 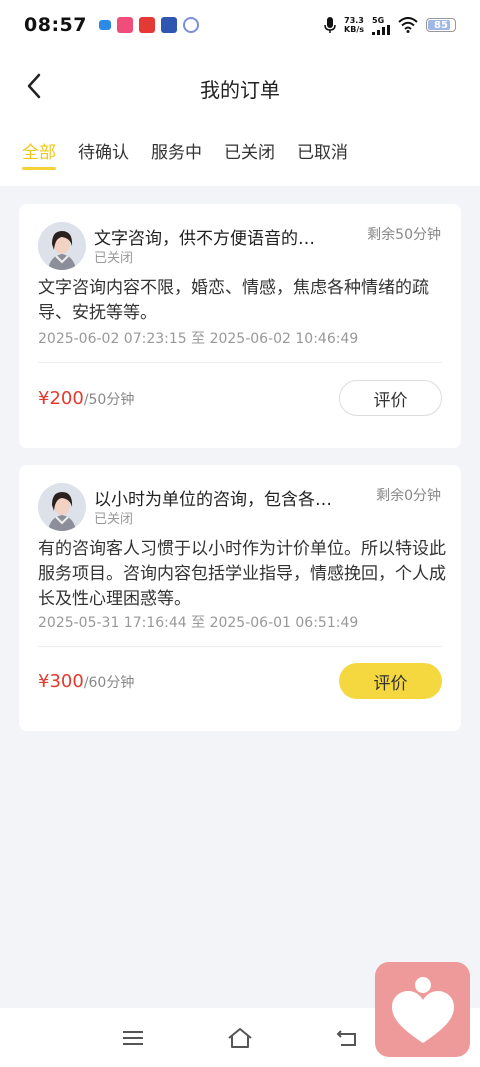 I want to click on home-icon, so click(x=240, y=1038).